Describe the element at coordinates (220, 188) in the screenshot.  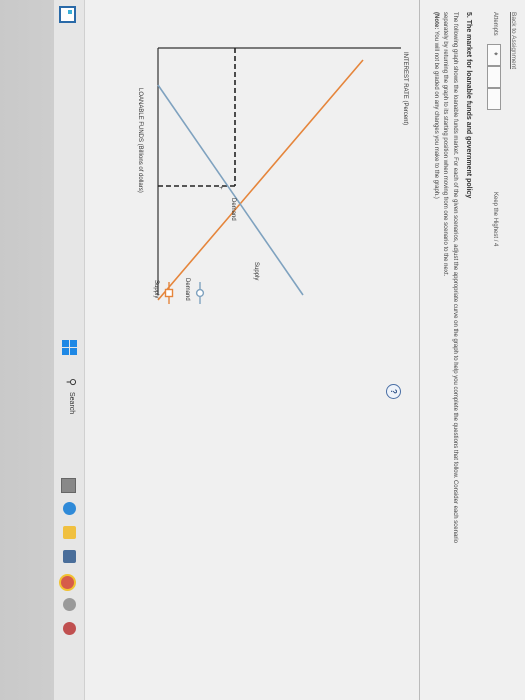
I see `equilibrium-plus-icon: +` at that location.